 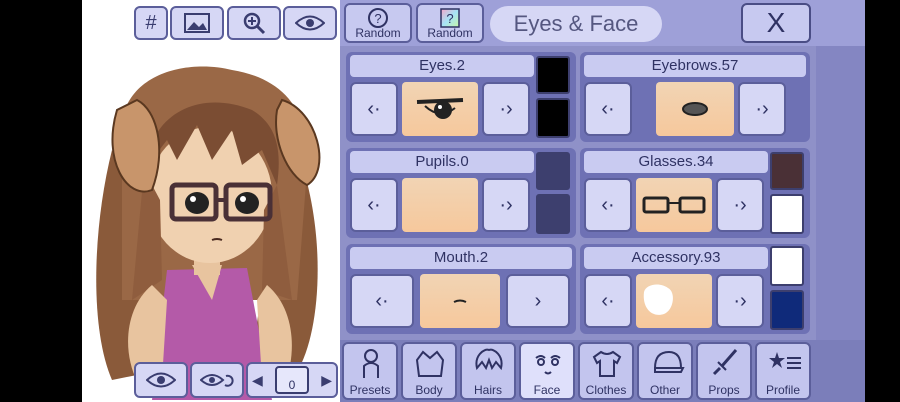 I want to click on tab-props: Props, so click(x=724, y=371).